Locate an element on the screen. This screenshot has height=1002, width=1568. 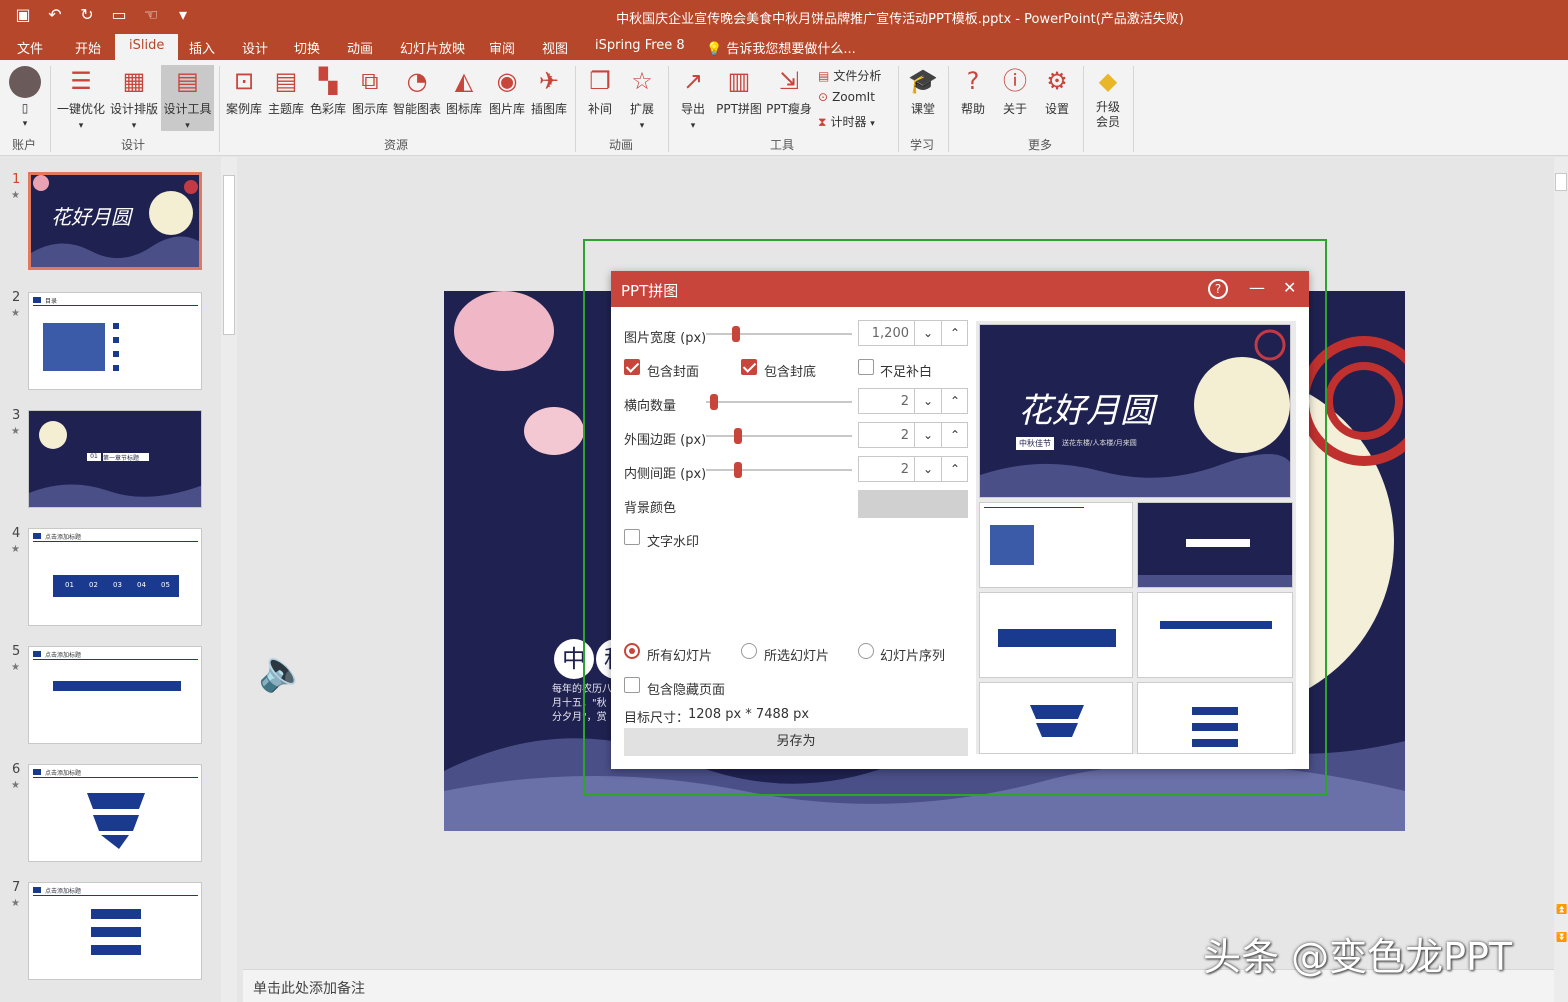
classroom-button: 🎓 课堂 is located at coordinates (923, 91).